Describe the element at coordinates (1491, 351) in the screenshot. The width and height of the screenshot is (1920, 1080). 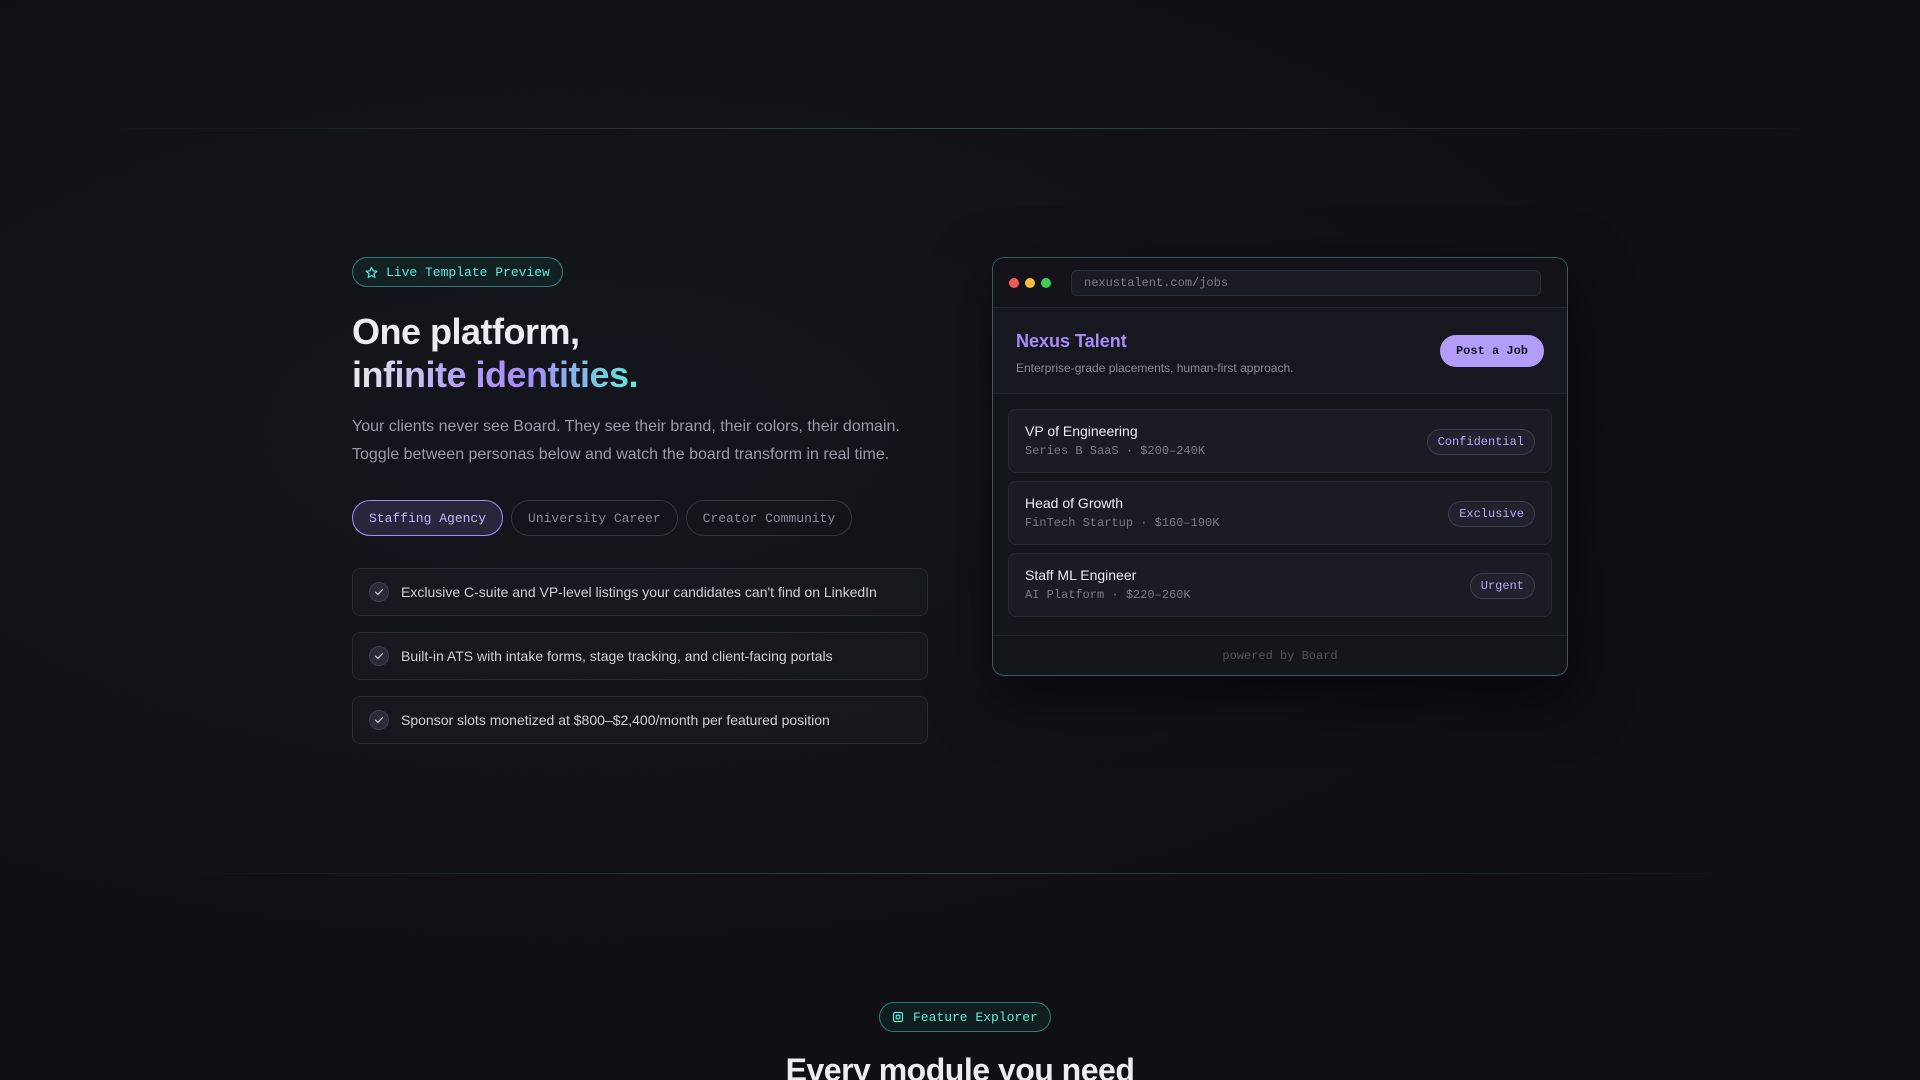
I see `post-job-button: Post a Job` at that location.